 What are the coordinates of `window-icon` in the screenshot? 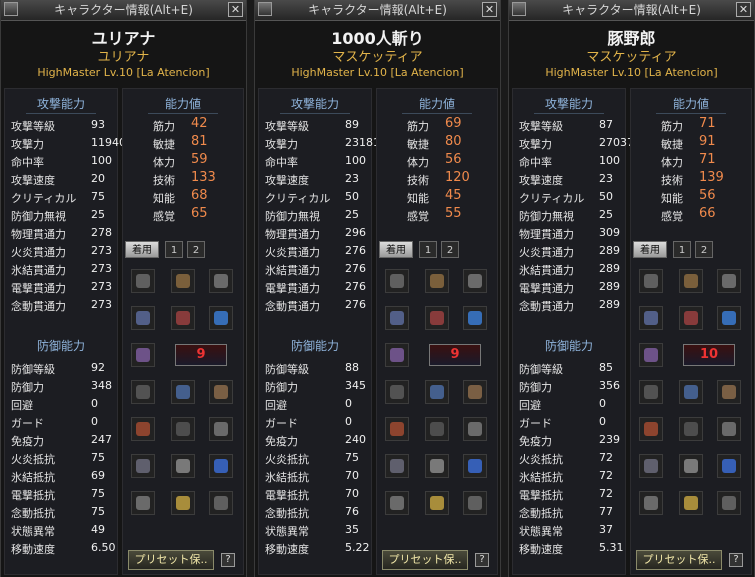 It's located at (265, 9).